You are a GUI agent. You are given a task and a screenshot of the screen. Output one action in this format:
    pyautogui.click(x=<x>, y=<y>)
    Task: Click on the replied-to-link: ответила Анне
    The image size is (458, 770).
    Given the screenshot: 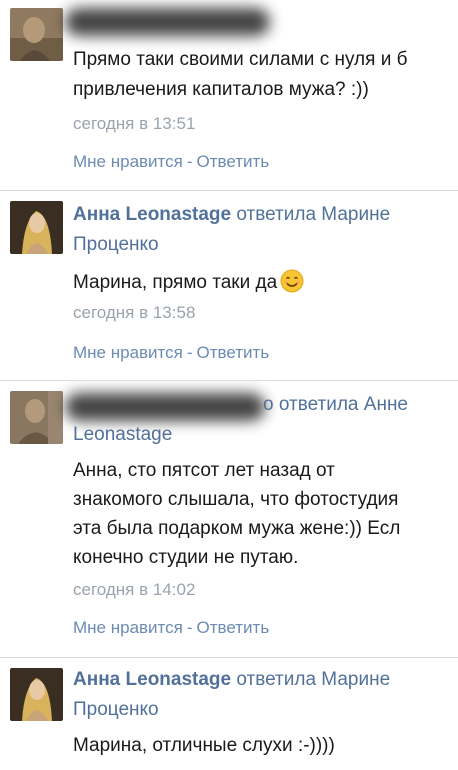 What is the action you would take?
    pyautogui.click(x=343, y=404)
    